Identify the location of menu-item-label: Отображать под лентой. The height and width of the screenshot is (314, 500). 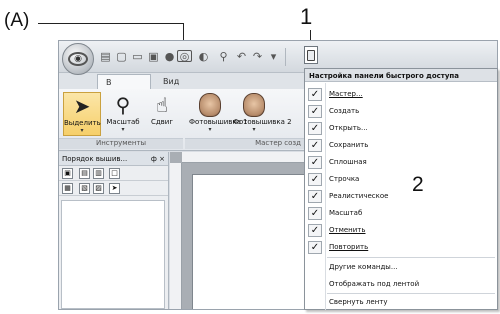
(374, 284).